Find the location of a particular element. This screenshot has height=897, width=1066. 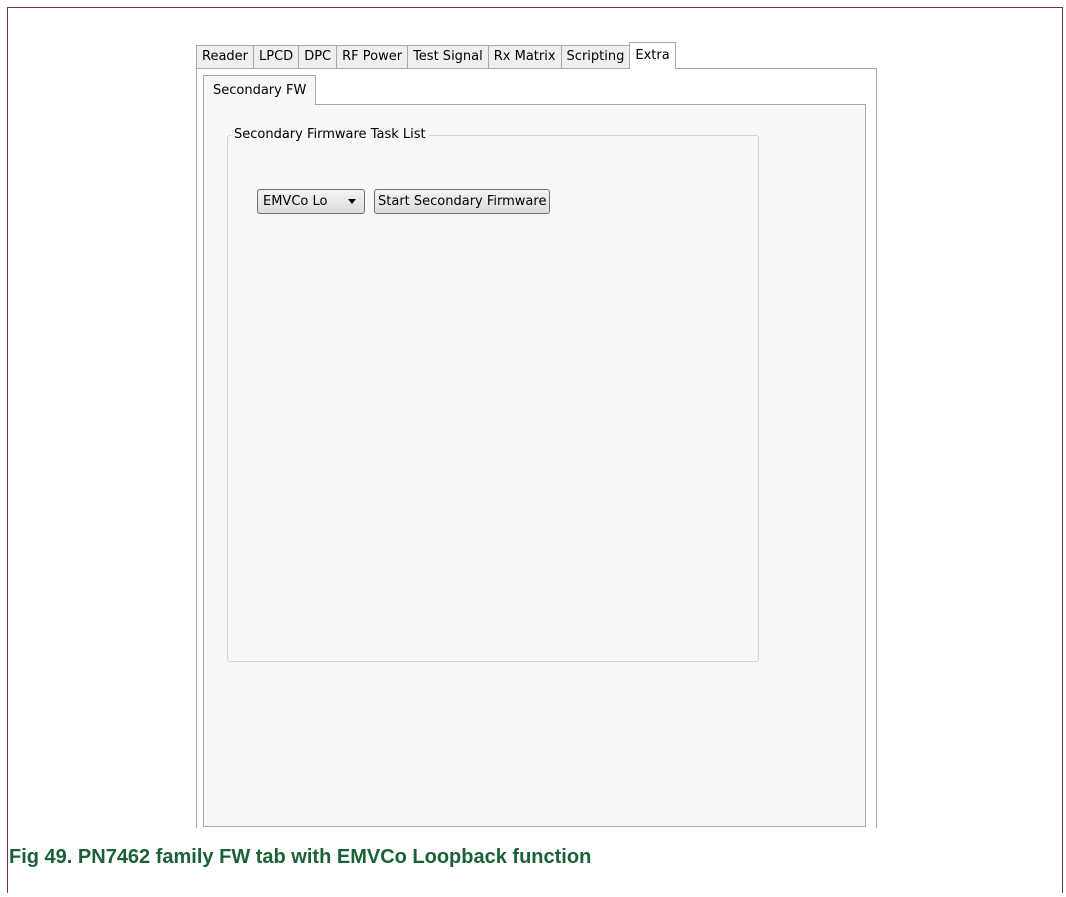

tab-secondary-fw: Secondary FW is located at coordinates (260, 90).